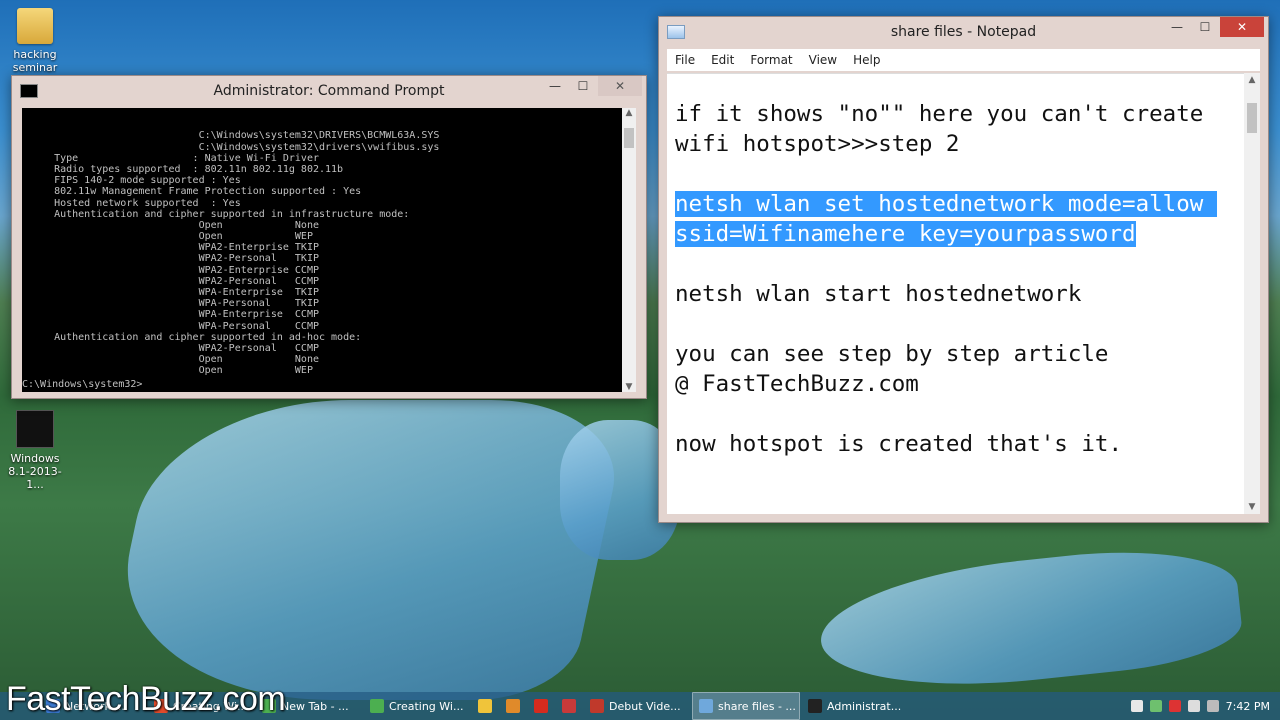  What do you see at coordinates (939, 114) in the screenshot?
I see `line-text: if it shows "no"" here you can't create` at bounding box center [939, 114].